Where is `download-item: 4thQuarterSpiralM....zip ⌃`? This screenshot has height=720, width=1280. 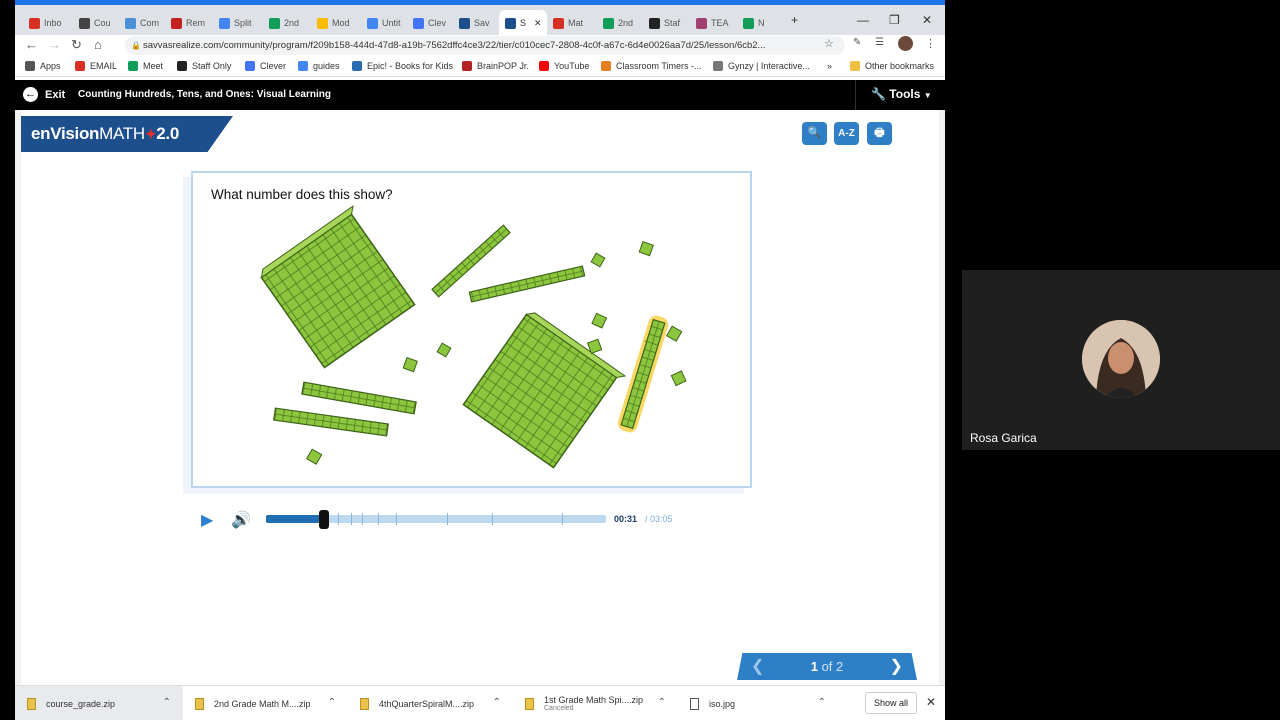
download-item: 4thQuarterSpiralM....zip ⌃ is located at coordinates (430, 703).